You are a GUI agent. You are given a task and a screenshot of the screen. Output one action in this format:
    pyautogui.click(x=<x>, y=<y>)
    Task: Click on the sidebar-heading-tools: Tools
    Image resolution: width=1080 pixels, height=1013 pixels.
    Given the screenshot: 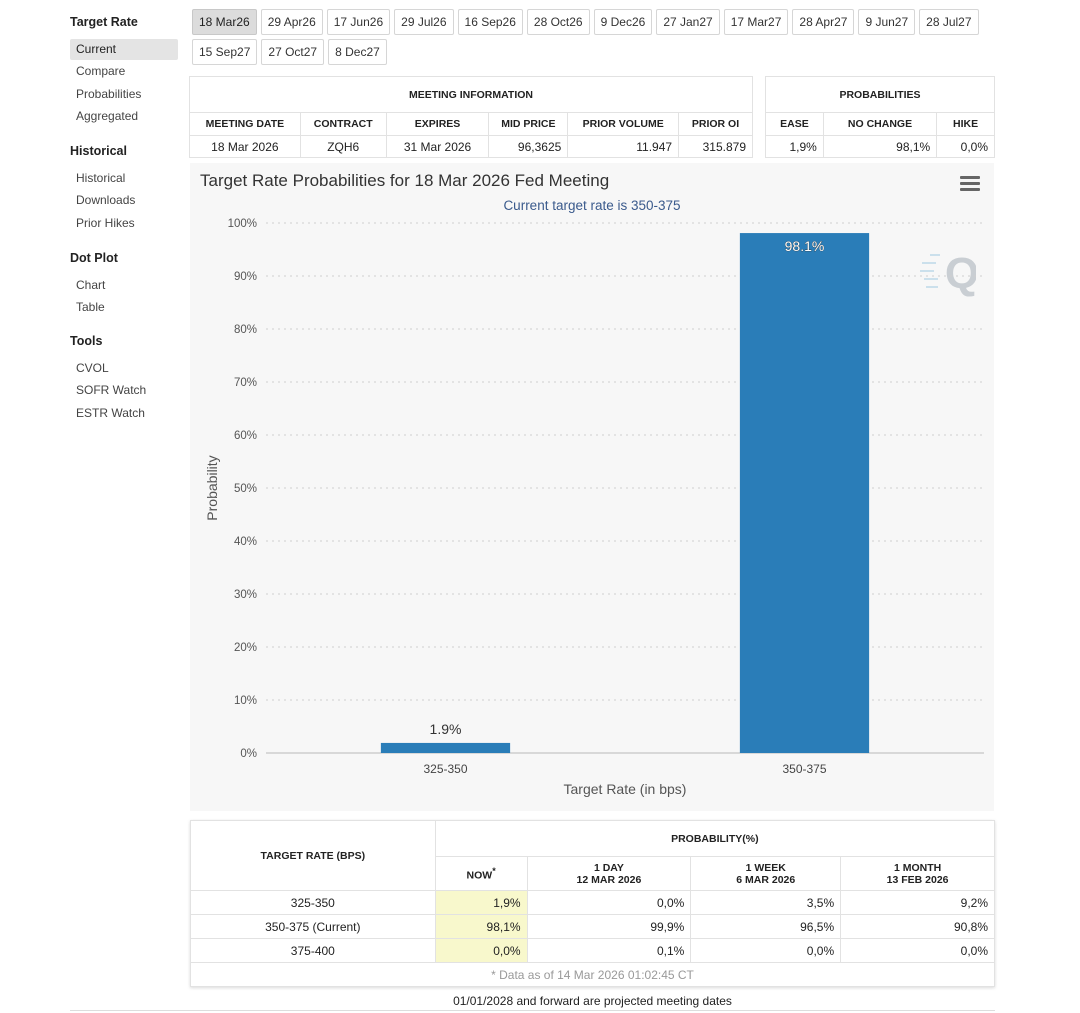 What is the action you would take?
    pyautogui.click(x=86, y=341)
    